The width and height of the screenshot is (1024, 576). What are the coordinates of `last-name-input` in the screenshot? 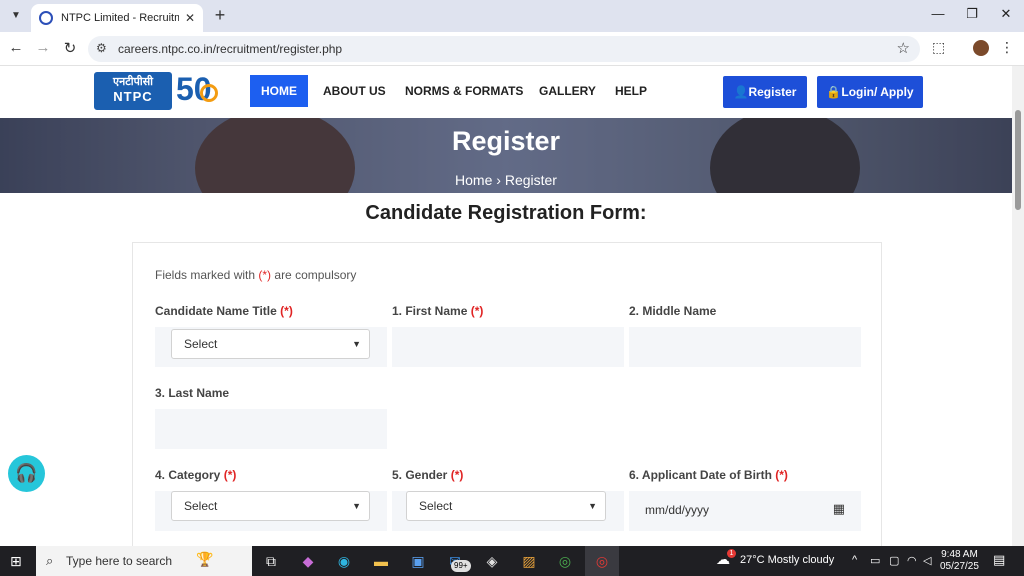 It's located at (271, 429).